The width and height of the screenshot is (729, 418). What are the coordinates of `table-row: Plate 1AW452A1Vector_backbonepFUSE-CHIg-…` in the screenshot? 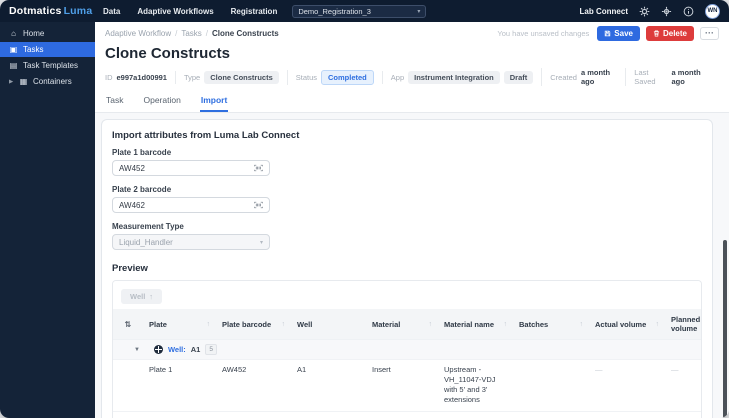 It's located at (407, 414).